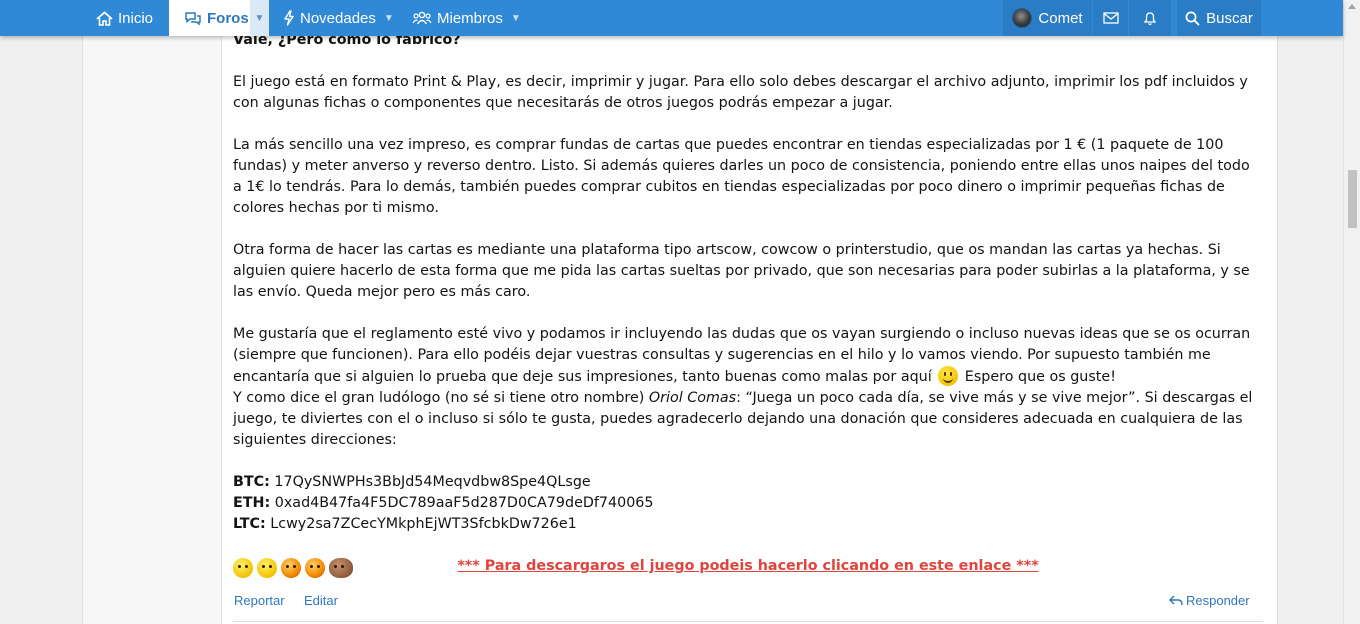 The image size is (1360, 624). I want to click on alerts-button, so click(1150, 18).